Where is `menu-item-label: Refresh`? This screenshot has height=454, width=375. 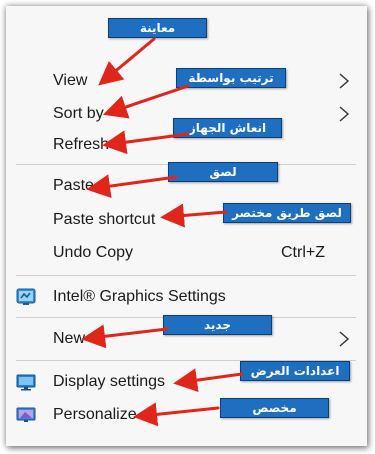
menu-item-label: Refresh is located at coordinates (81, 144).